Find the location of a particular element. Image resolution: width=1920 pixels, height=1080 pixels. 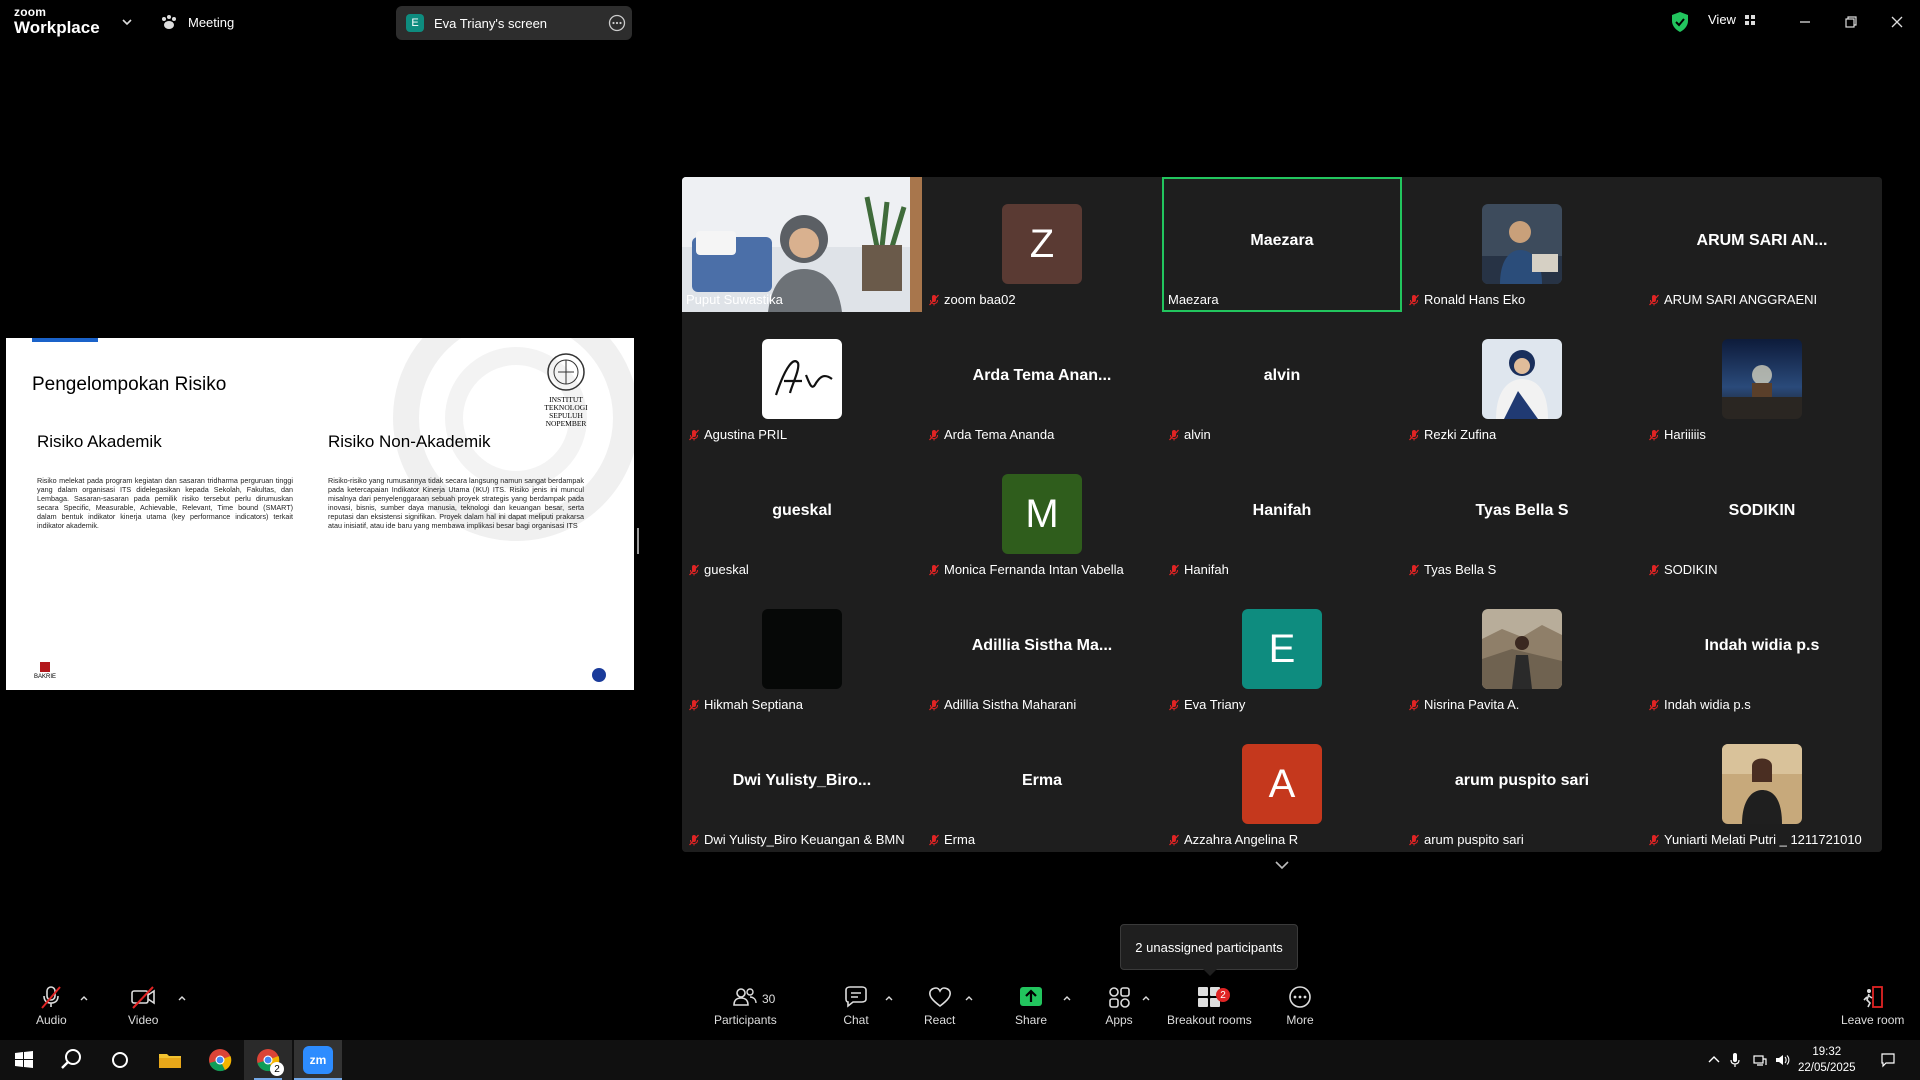

participant-tile: arum puspito sari arum puspito sari is located at coordinates (1522, 784).